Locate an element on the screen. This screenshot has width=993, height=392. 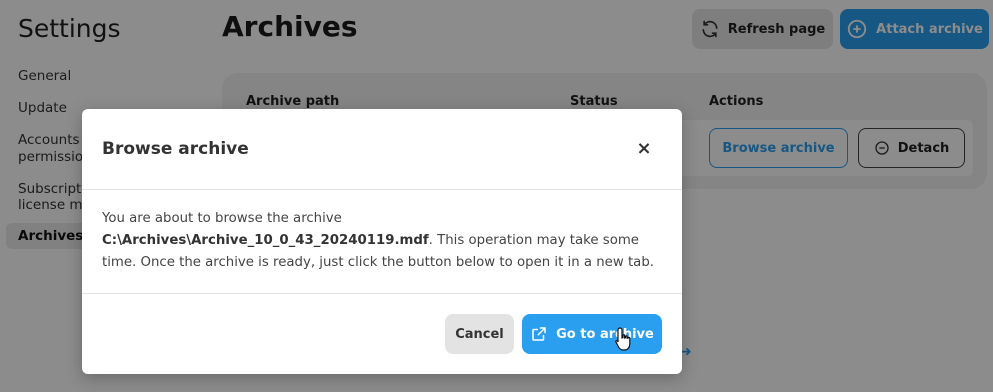
hand-cursor-icon is located at coordinates (623, 339).